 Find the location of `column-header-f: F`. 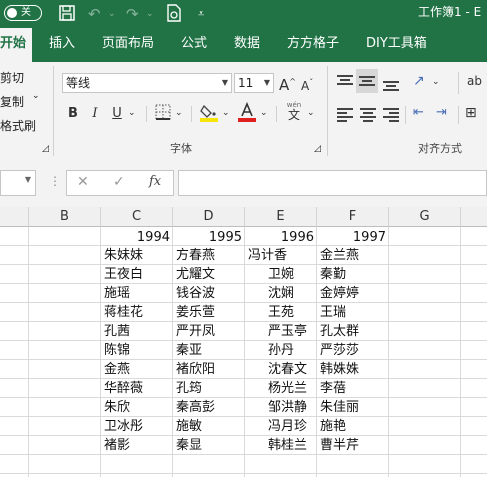

column-header-f: F is located at coordinates (353, 217).